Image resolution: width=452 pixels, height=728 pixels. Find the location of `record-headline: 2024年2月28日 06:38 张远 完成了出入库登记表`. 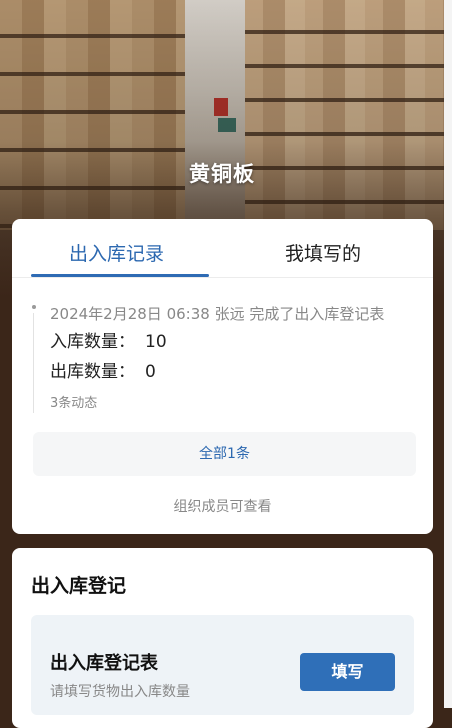

record-headline: 2024年2月28日 06:38 张远 完成了出入库登记表 is located at coordinates (217, 314).